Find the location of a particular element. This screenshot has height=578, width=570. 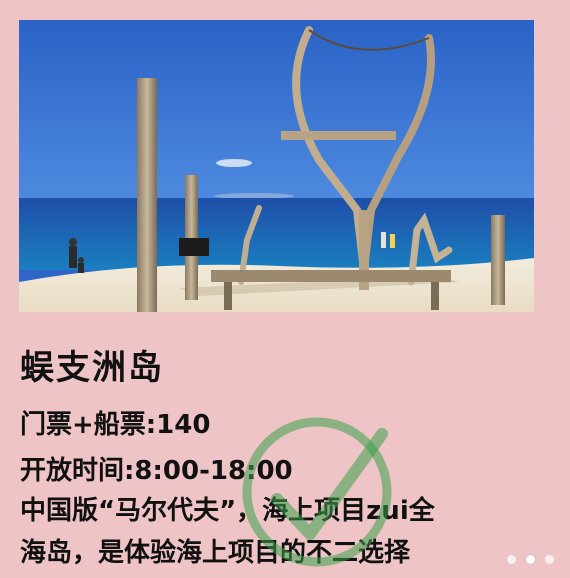

carousel-indicator is located at coordinates (530, 559).